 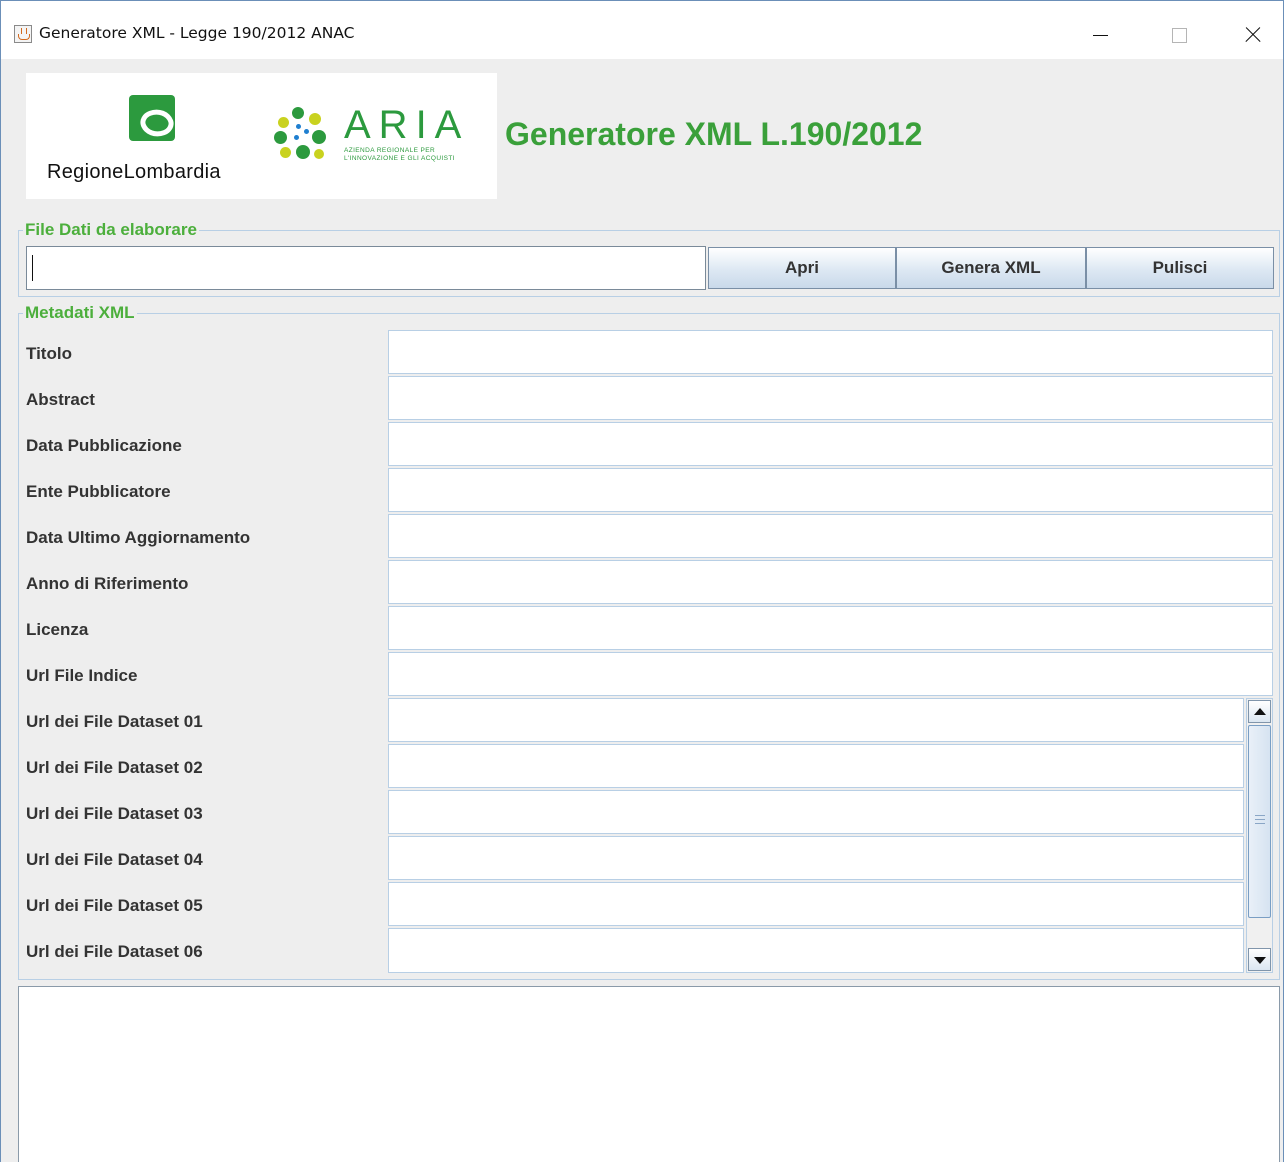 What do you see at coordinates (138, 537) in the screenshot?
I see `field-label-data-ultimo-aggiornamento: Data Ultimo Aggiornamento` at bounding box center [138, 537].